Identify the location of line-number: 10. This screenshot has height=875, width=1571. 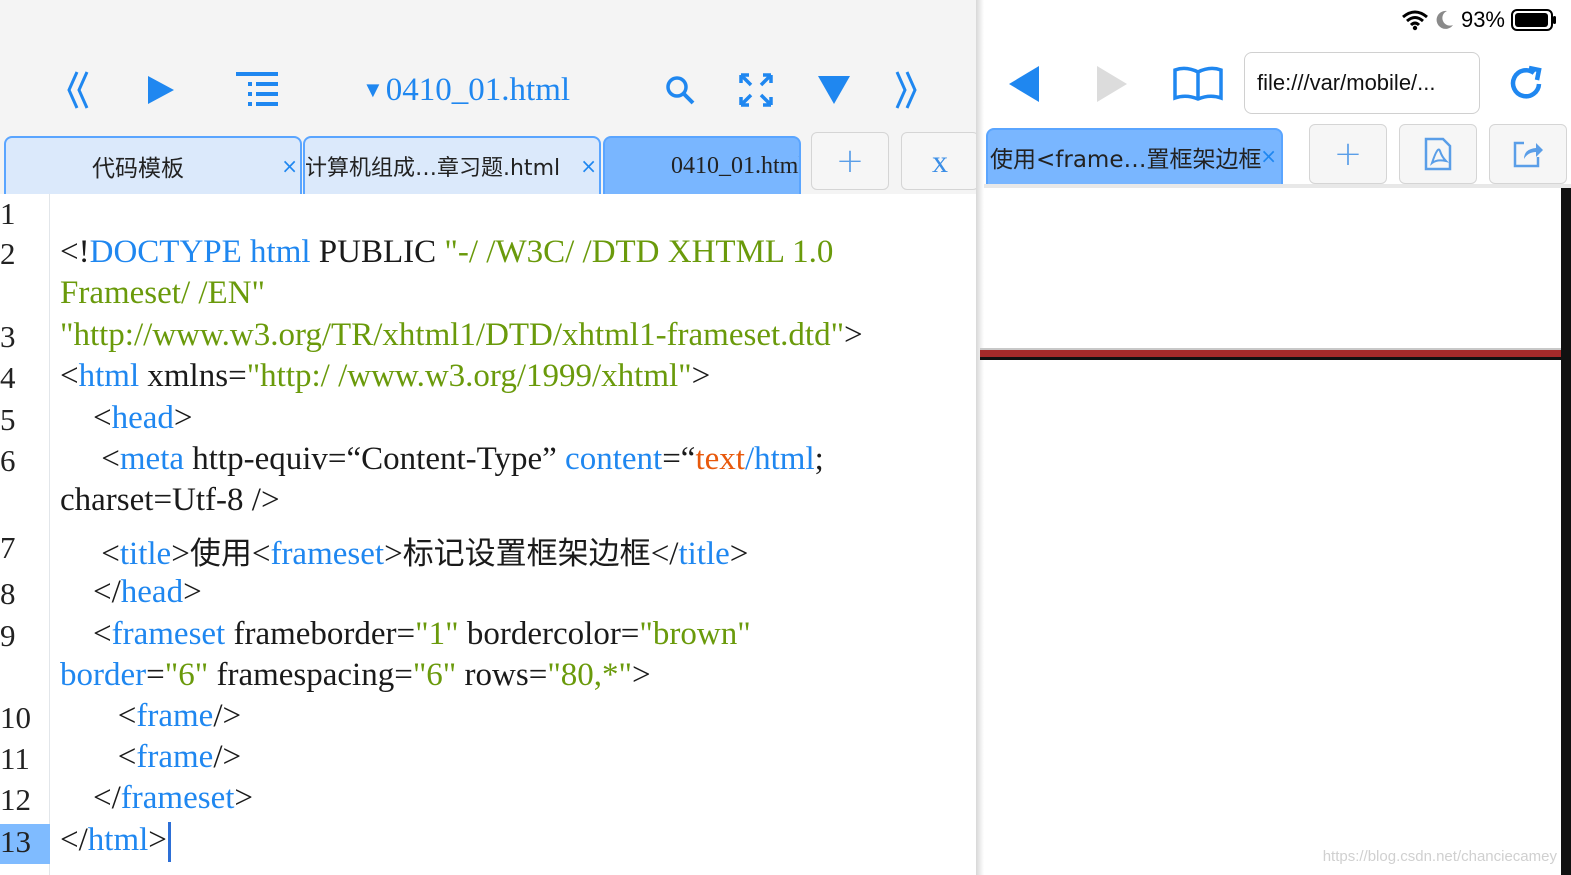
(15, 717).